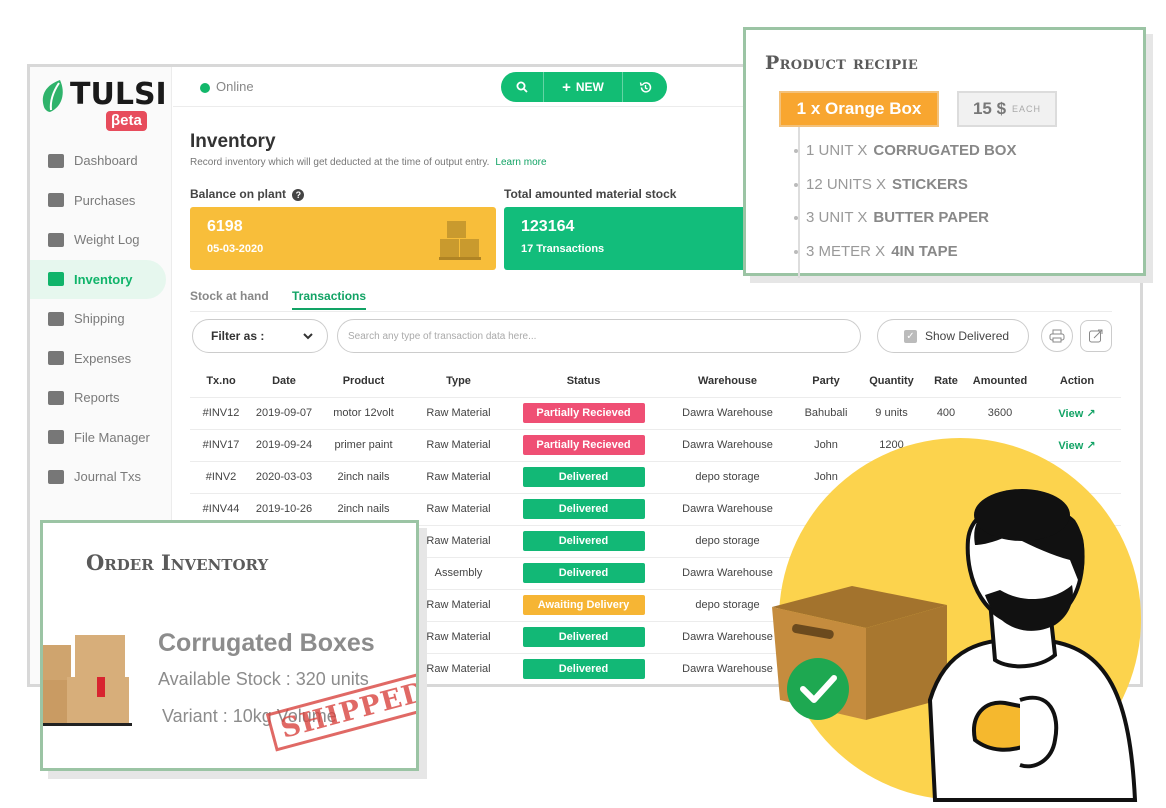 Image resolution: width=1166 pixels, height=808 pixels. I want to click on recipe-item: 3 UNIT X BUTTER PAPER, so click(891, 217).